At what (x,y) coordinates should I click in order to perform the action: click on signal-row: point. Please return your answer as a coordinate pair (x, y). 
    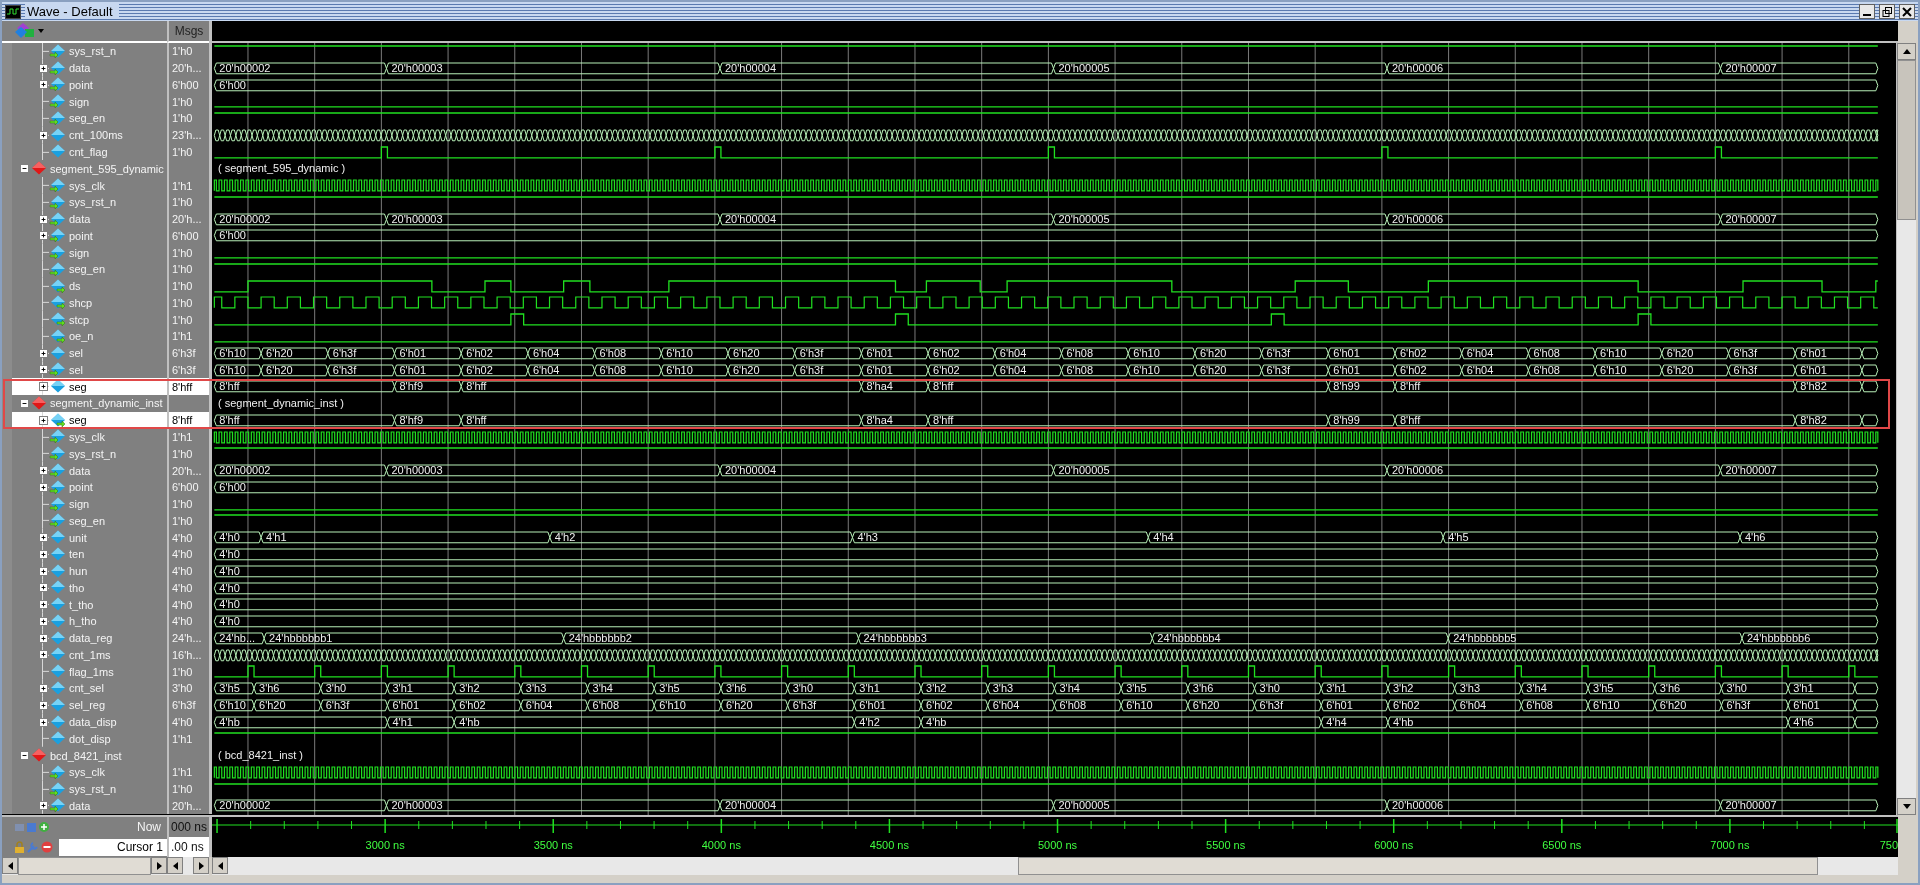
    Looking at the image, I should click on (84, 236).